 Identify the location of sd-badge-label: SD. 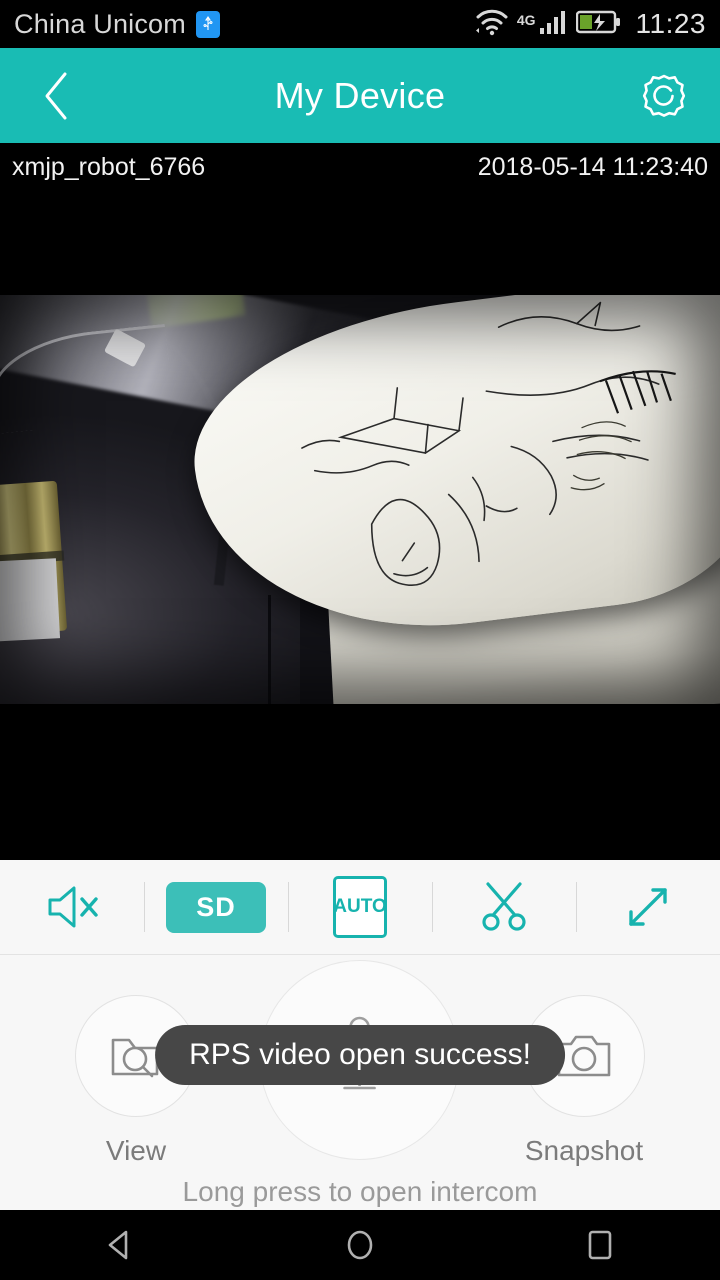
(216, 907).